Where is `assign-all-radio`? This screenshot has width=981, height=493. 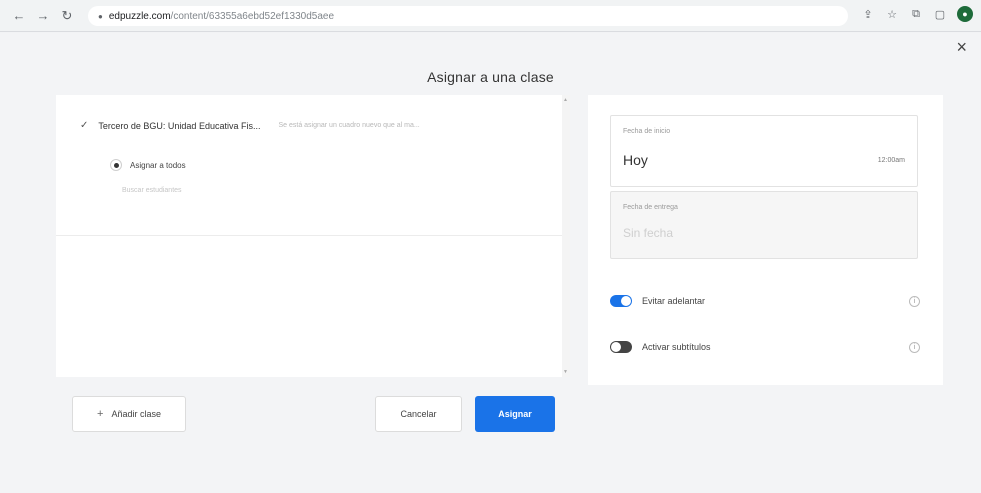
assign-all-radio is located at coordinates (116, 165).